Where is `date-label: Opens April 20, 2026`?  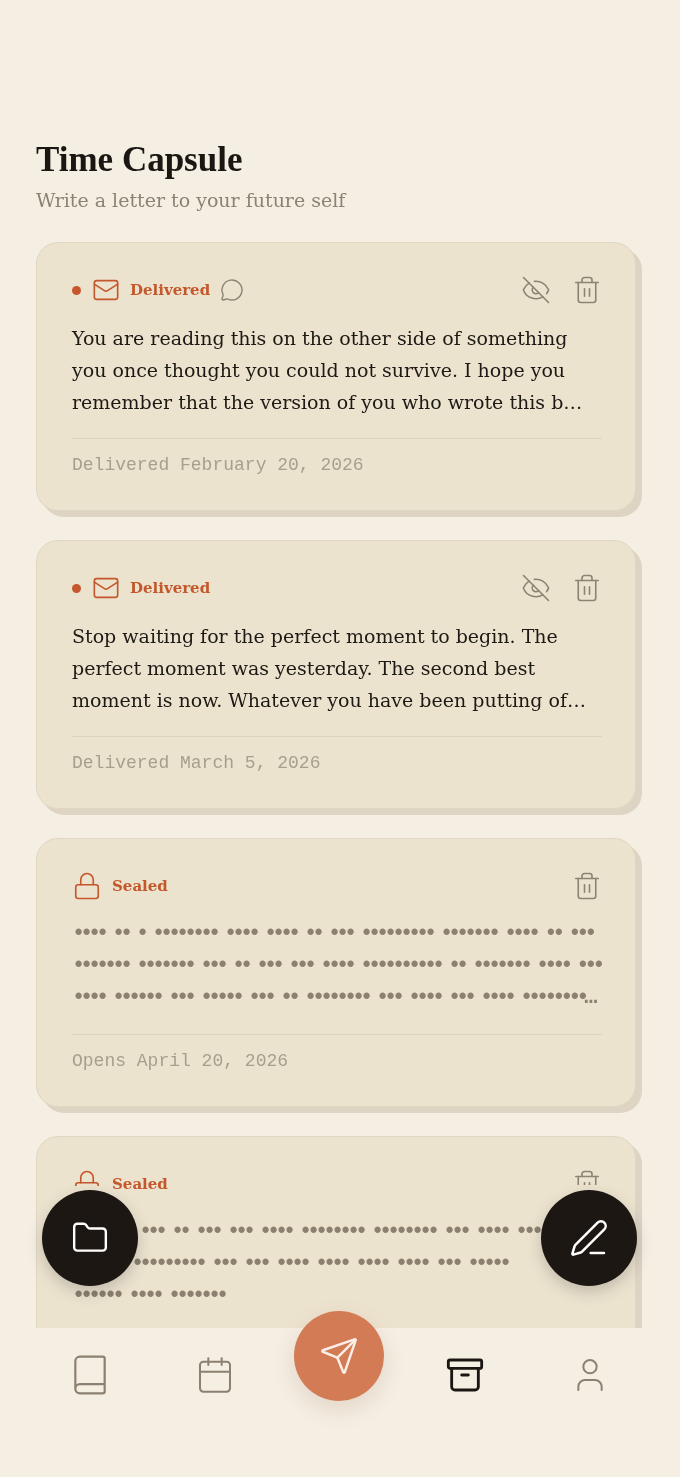 date-label: Opens April 20, 2026 is located at coordinates (181, 1061).